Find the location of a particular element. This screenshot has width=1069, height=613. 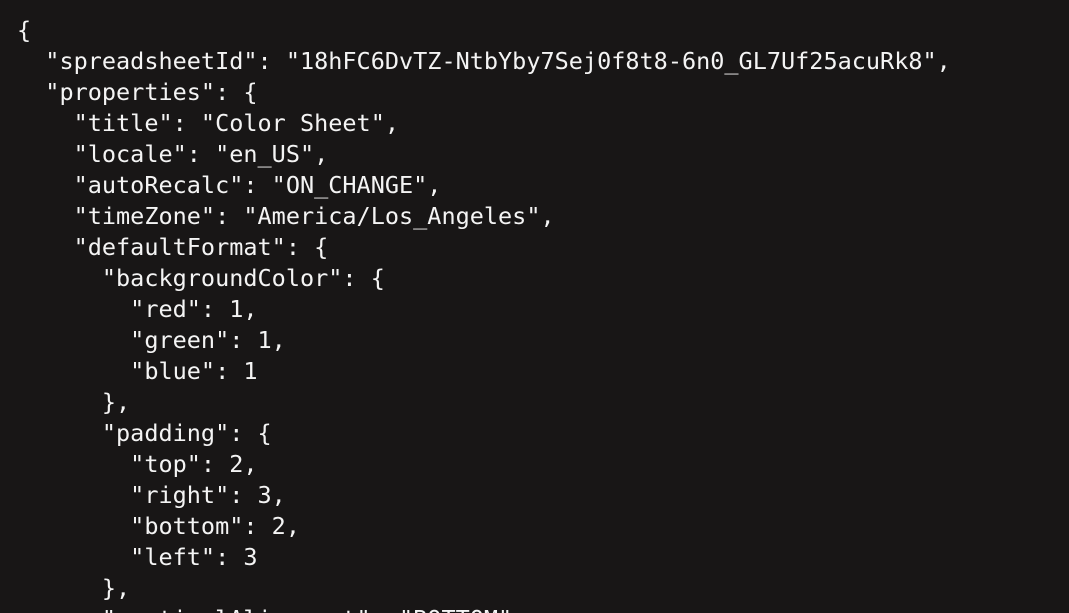

code-line: { is located at coordinates (24, 30).